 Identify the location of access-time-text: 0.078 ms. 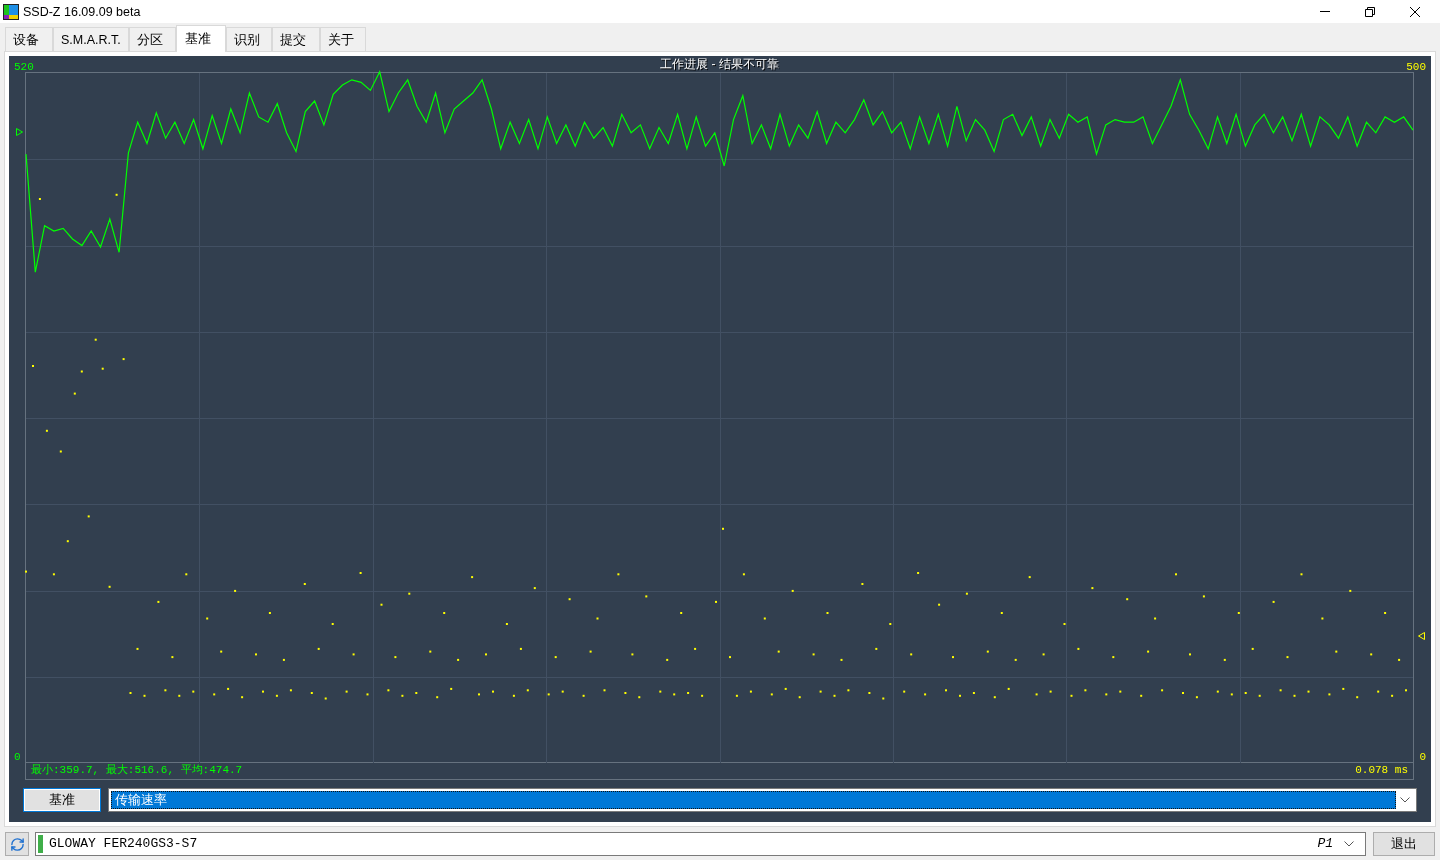
(1381, 770).